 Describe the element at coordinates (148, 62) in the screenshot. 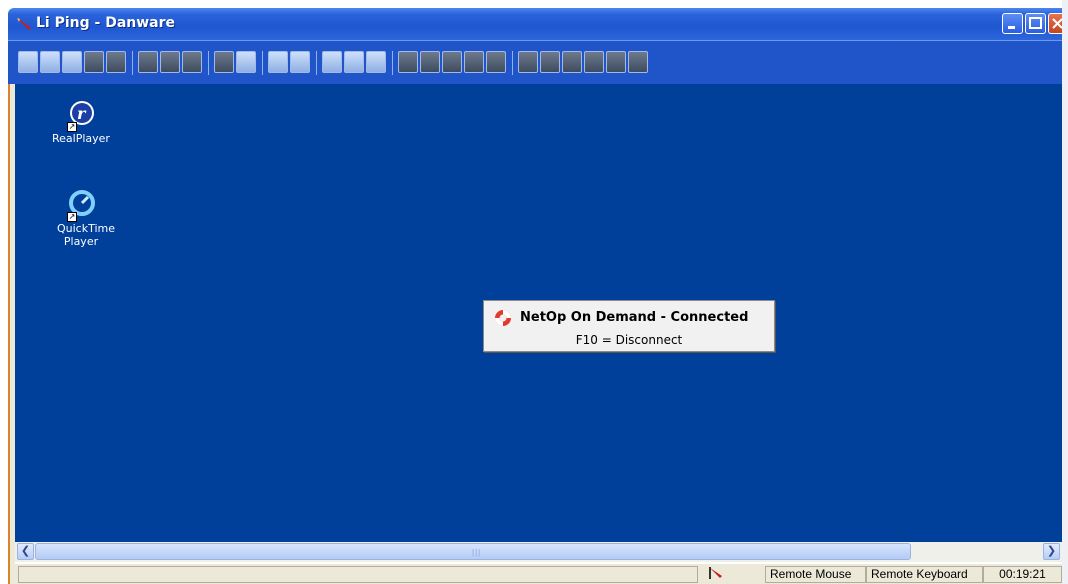

I see `toolbar-button-blank-screen` at that location.